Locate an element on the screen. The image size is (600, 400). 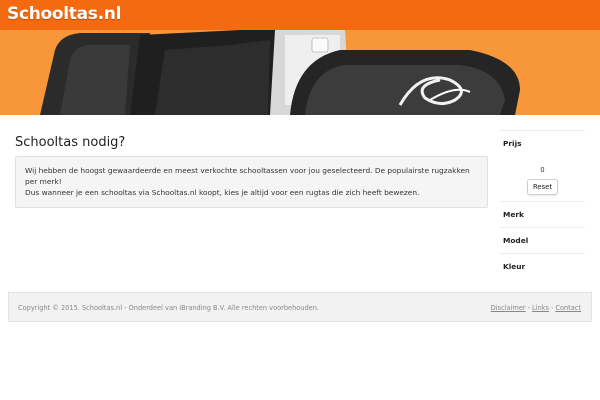
filter-model: Model is located at coordinates (542, 240).